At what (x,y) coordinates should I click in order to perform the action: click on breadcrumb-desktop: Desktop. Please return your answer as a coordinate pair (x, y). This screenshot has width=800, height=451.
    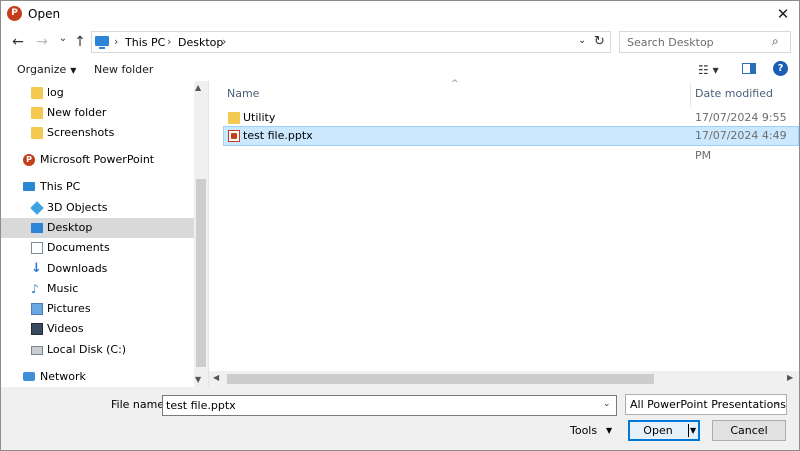
    Looking at the image, I should click on (200, 42).